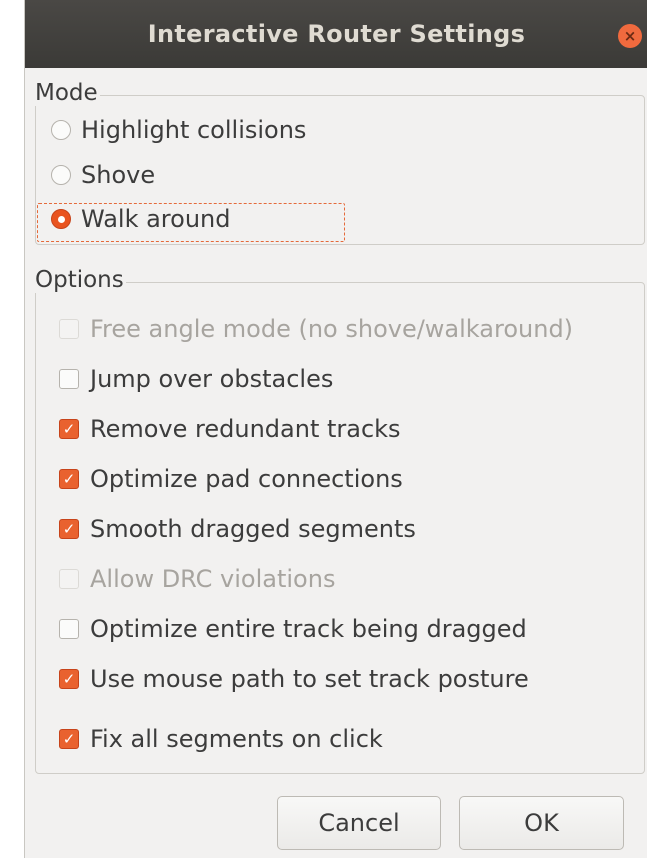  I want to click on checkbox-jump-over-obstacles: Jump over obstacles, so click(196, 379).